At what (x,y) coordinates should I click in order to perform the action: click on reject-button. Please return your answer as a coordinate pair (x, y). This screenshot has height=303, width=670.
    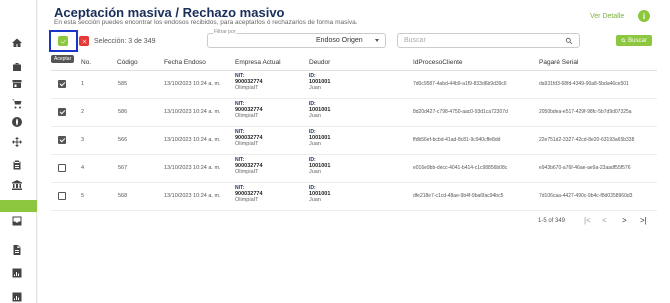
    Looking at the image, I should click on (84, 41).